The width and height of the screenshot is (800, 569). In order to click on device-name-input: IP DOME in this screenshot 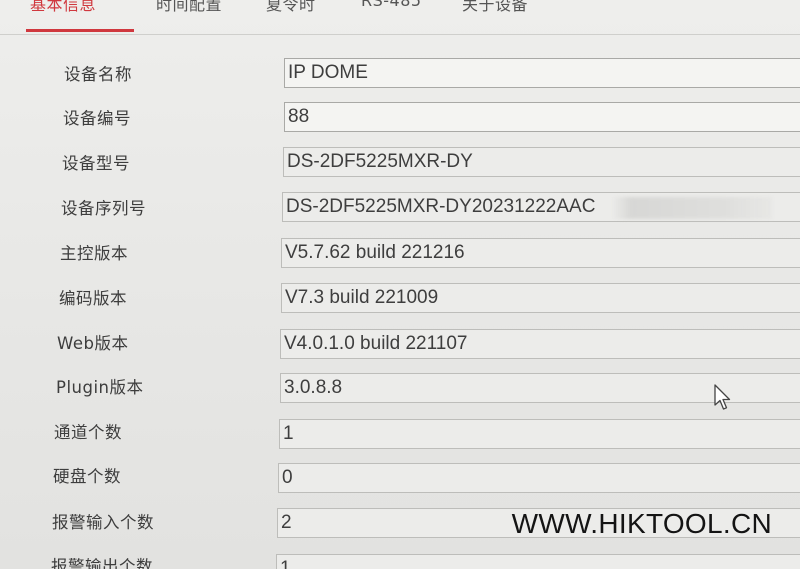, I will do `click(542, 73)`.